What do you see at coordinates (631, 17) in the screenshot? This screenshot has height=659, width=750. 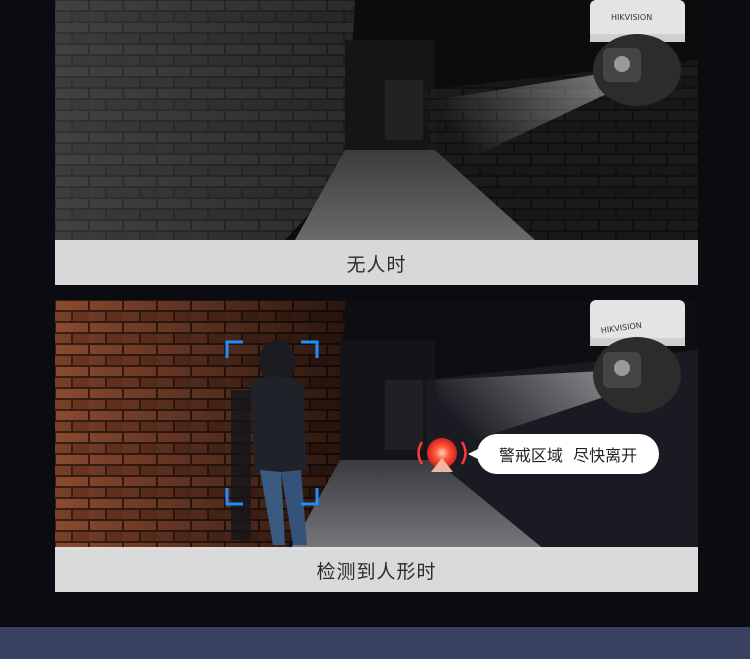 I see `camera-brand-label: HIKVISION` at bounding box center [631, 17].